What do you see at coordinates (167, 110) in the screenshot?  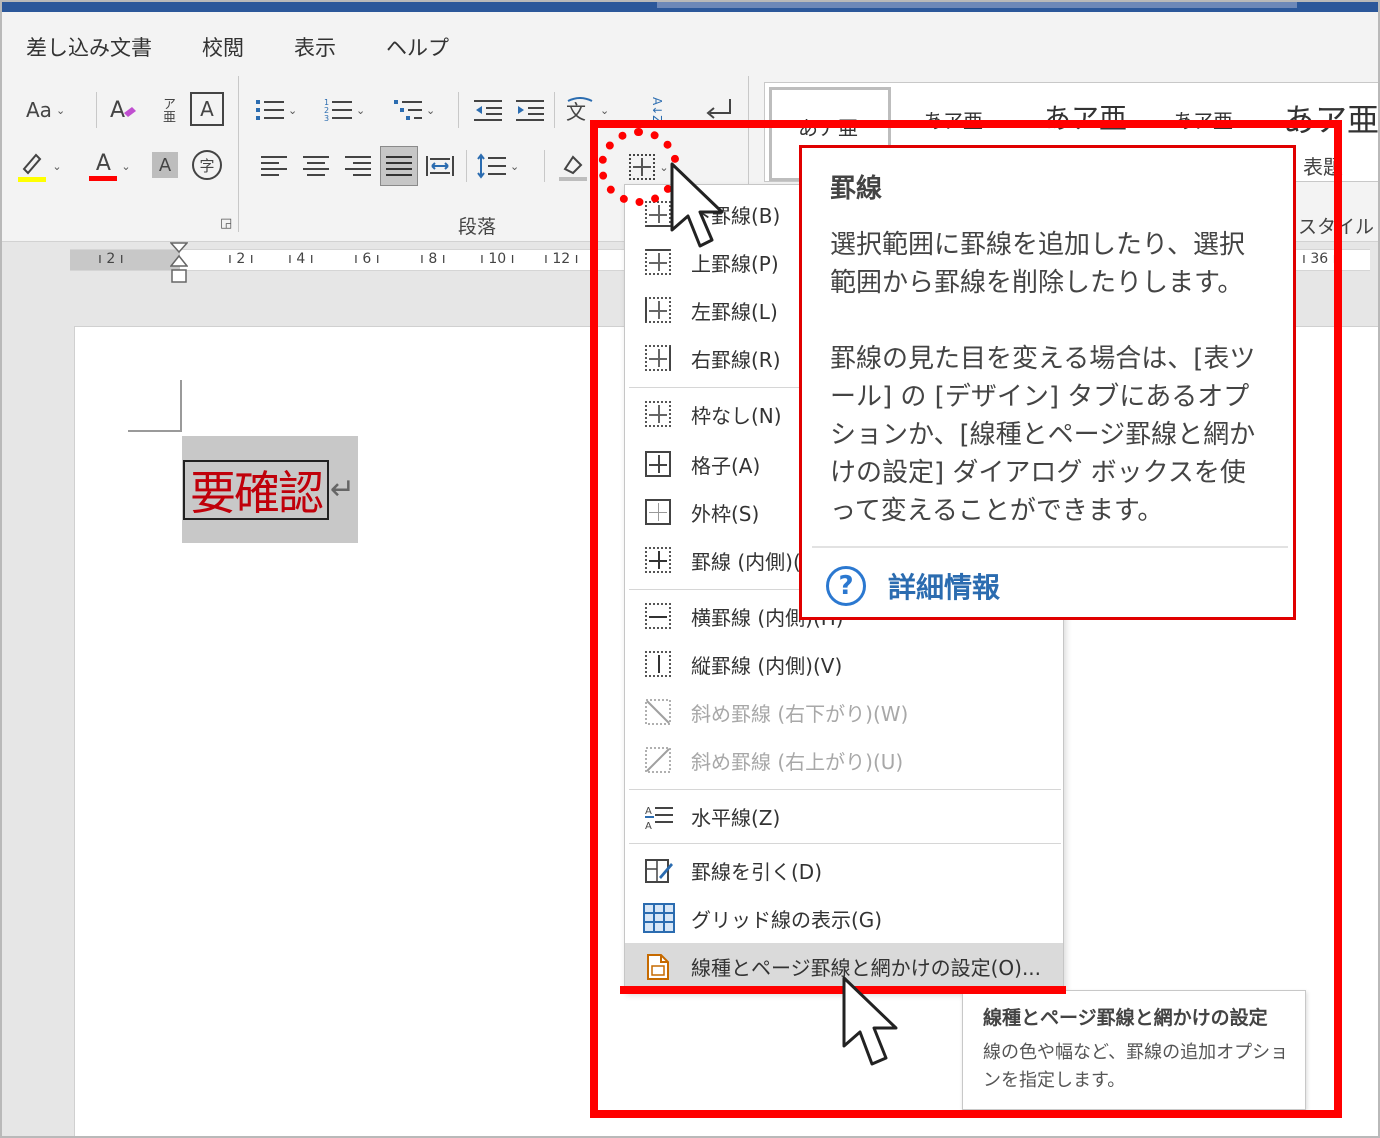 I see `phonetic-guide-icon: ア亜` at bounding box center [167, 110].